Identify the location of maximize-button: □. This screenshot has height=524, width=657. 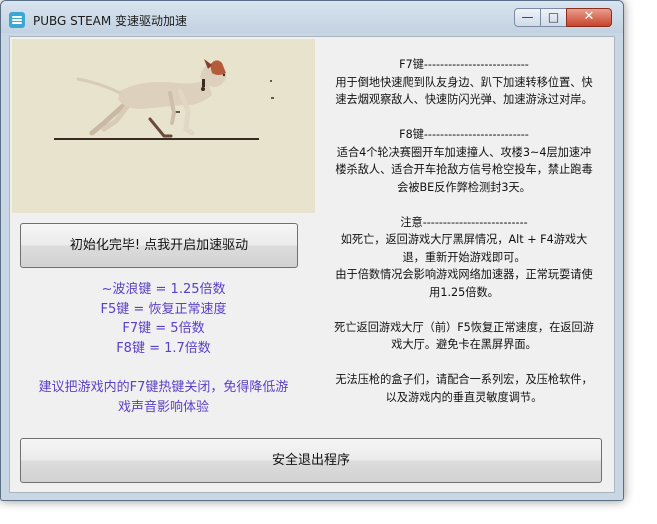
(553, 17).